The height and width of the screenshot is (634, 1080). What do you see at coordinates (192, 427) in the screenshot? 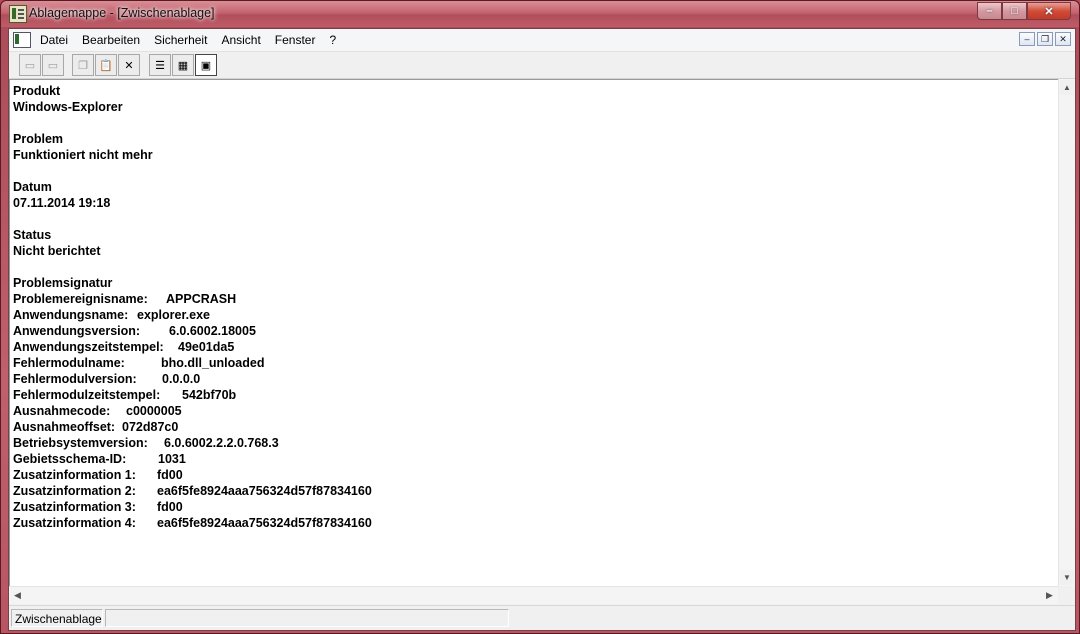
I see `content-line: Ausnahmeoffset: 072d87c0` at bounding box center [192, 427].